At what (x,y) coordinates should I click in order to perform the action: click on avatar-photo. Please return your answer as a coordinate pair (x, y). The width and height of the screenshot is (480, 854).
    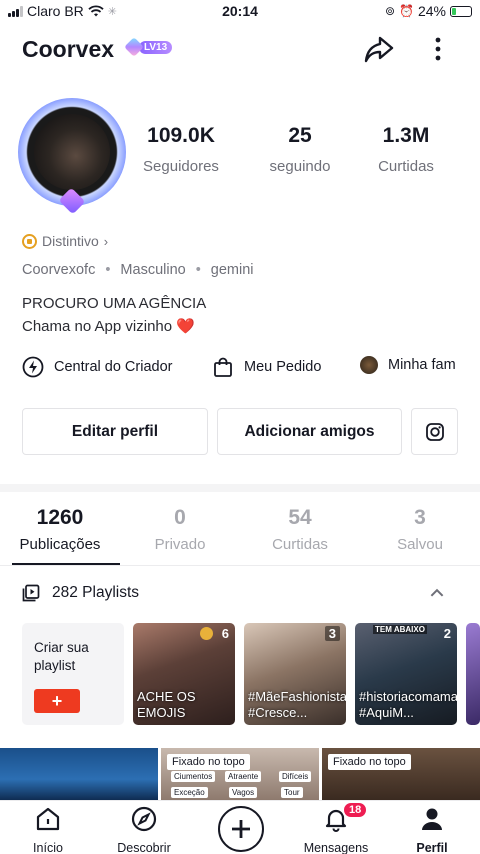
    Looking at the image, I should click on (72, 152).